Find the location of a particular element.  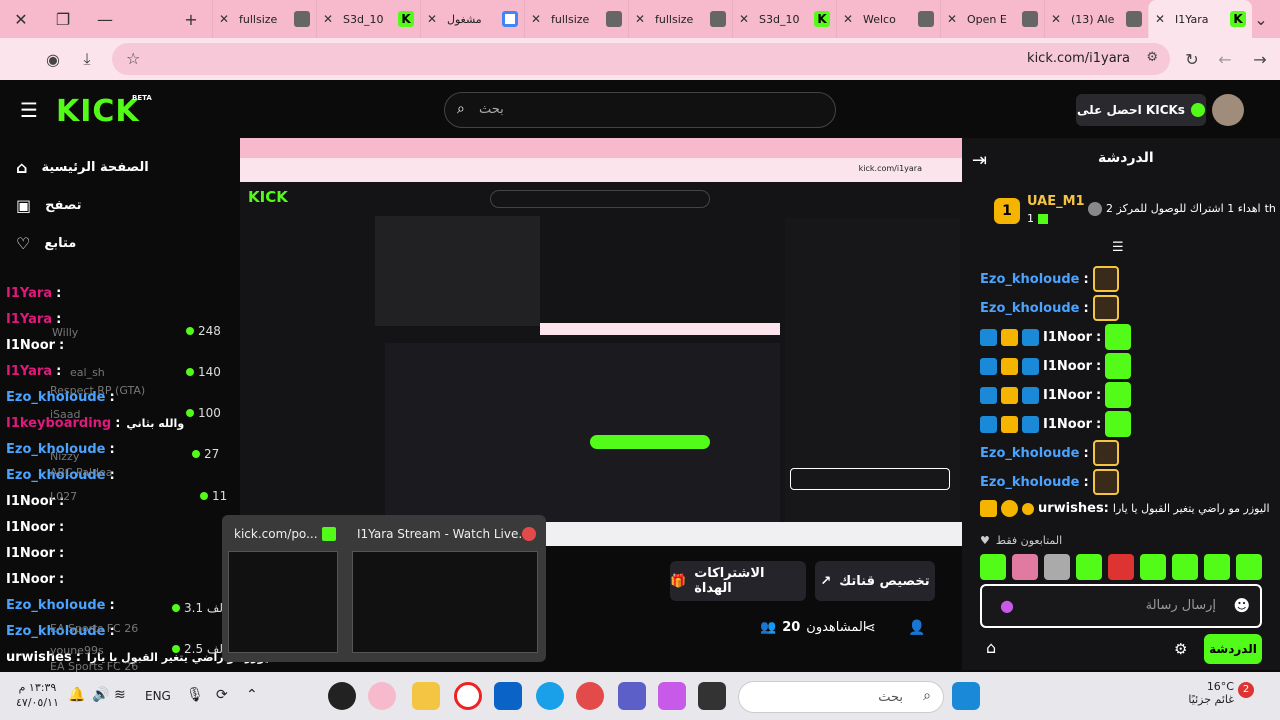

sidebar-item-following: ♡ متابع is located at coordinates (116, 243).